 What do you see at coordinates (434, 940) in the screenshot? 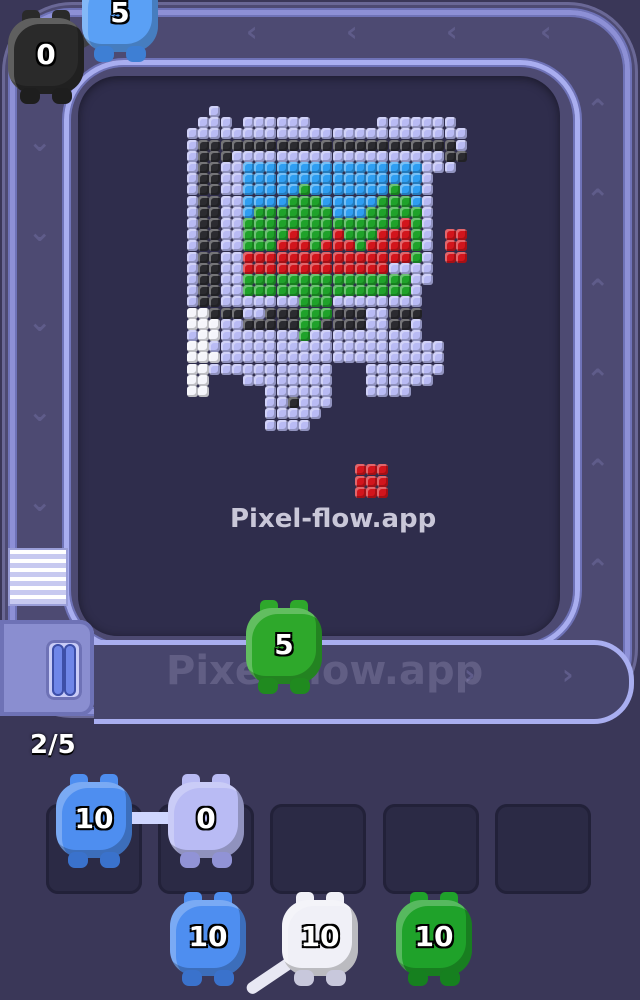
I see `reserve-green-pig: 10` at bounding box center [434, 940].